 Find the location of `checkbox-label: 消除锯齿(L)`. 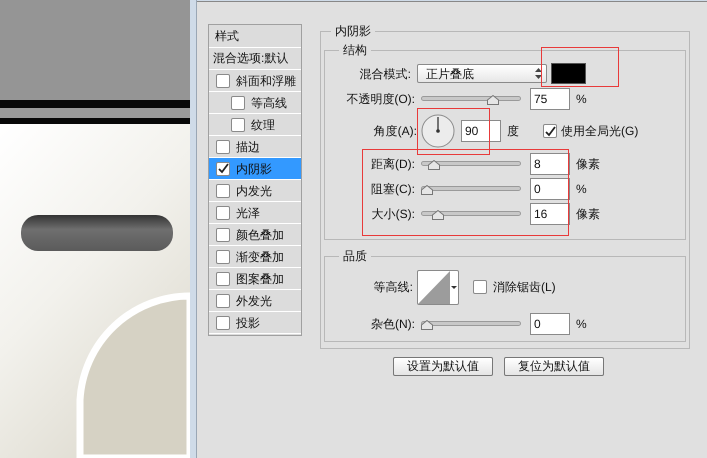

checkbox-label: 消除锯齿(L) is located at coordinates (524, 287).